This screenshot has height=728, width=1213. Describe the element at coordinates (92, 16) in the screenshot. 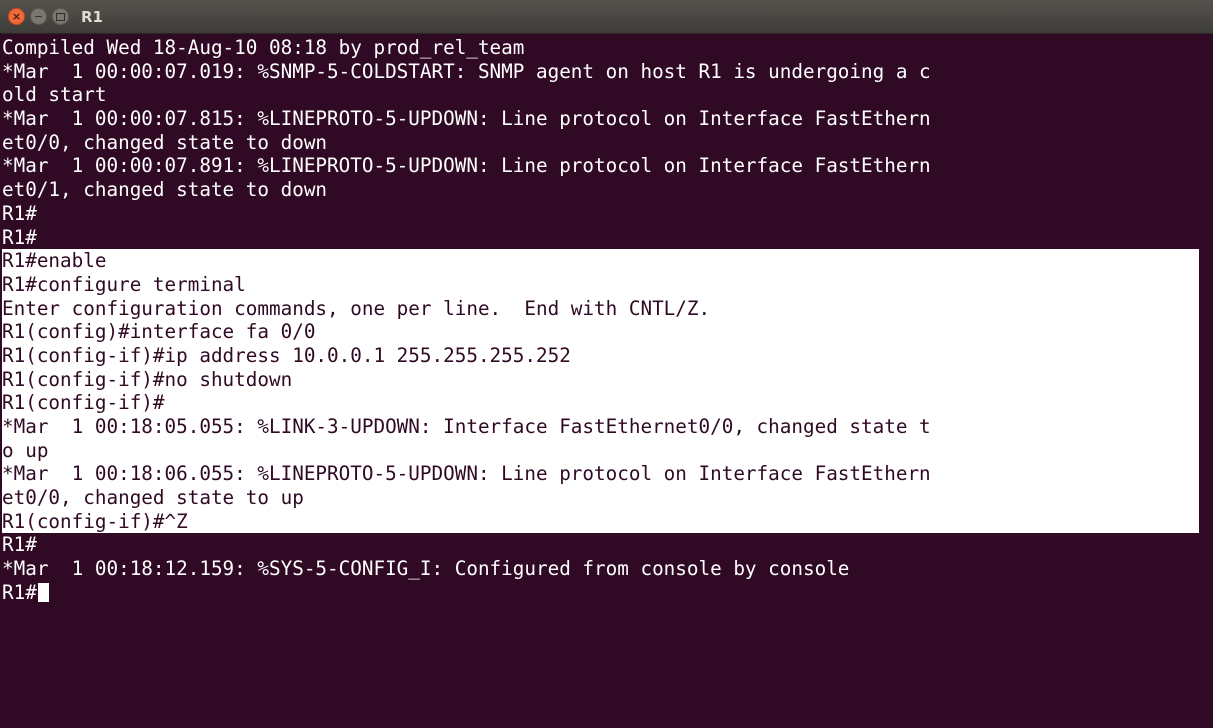

I see `window-title: R1` at that location.